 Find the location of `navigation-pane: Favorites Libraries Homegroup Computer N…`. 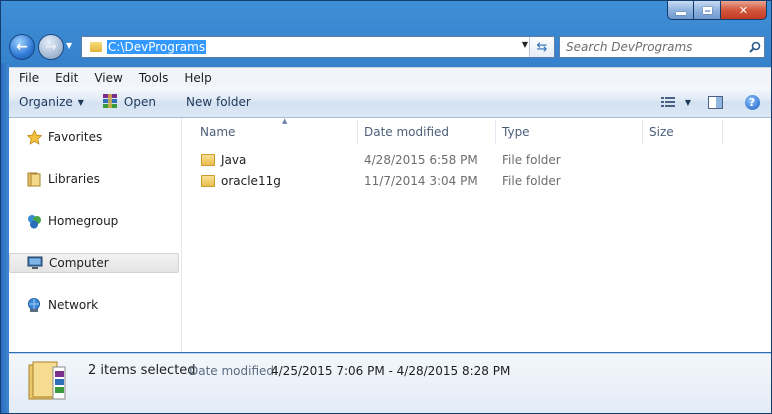

navigation-pane: Favorites Libraries Homegroup Computer N… is located at coordinates (95, 235).